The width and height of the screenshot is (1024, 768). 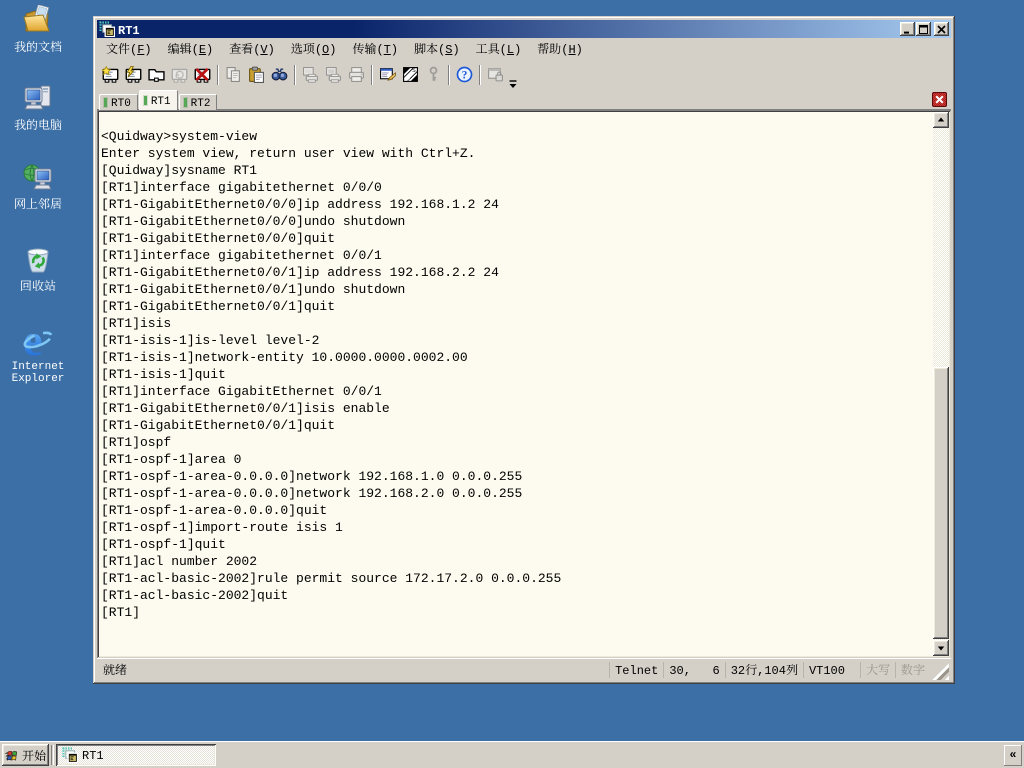 I want to click on terminal-line: [RT1]interface GigabitEthernet 0/0/1, so click(x=241, y=391).